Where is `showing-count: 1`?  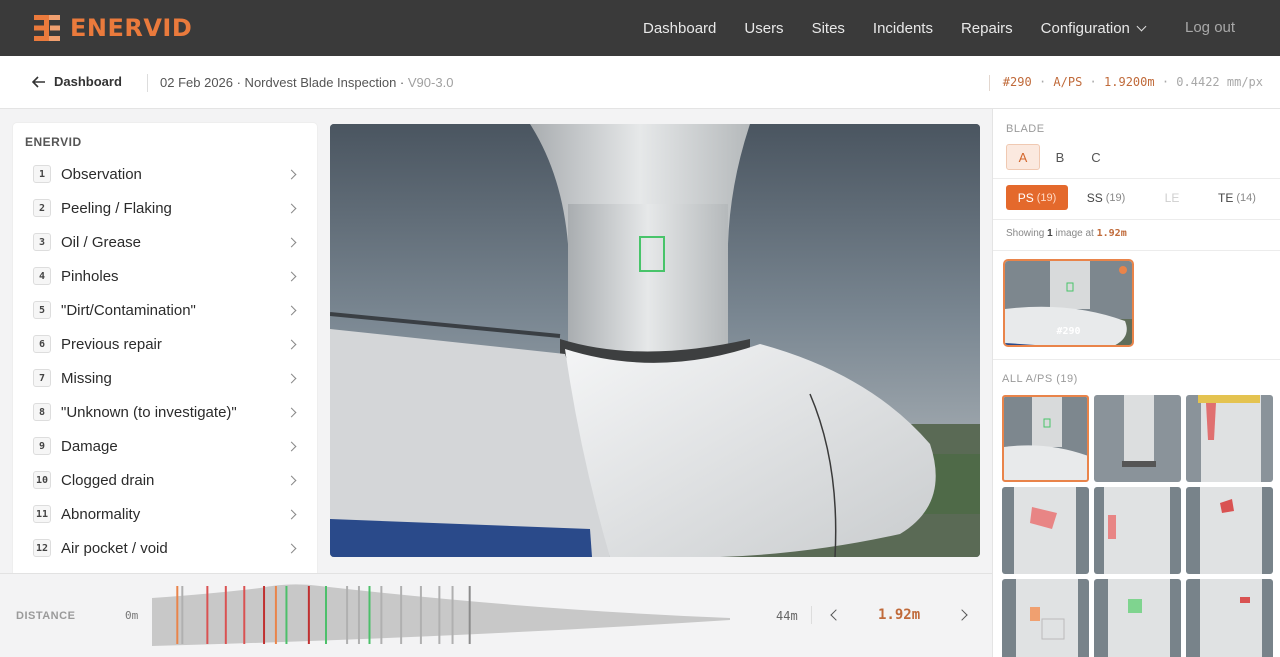
showing-count: 1 is located at coordinates (1050, 233).